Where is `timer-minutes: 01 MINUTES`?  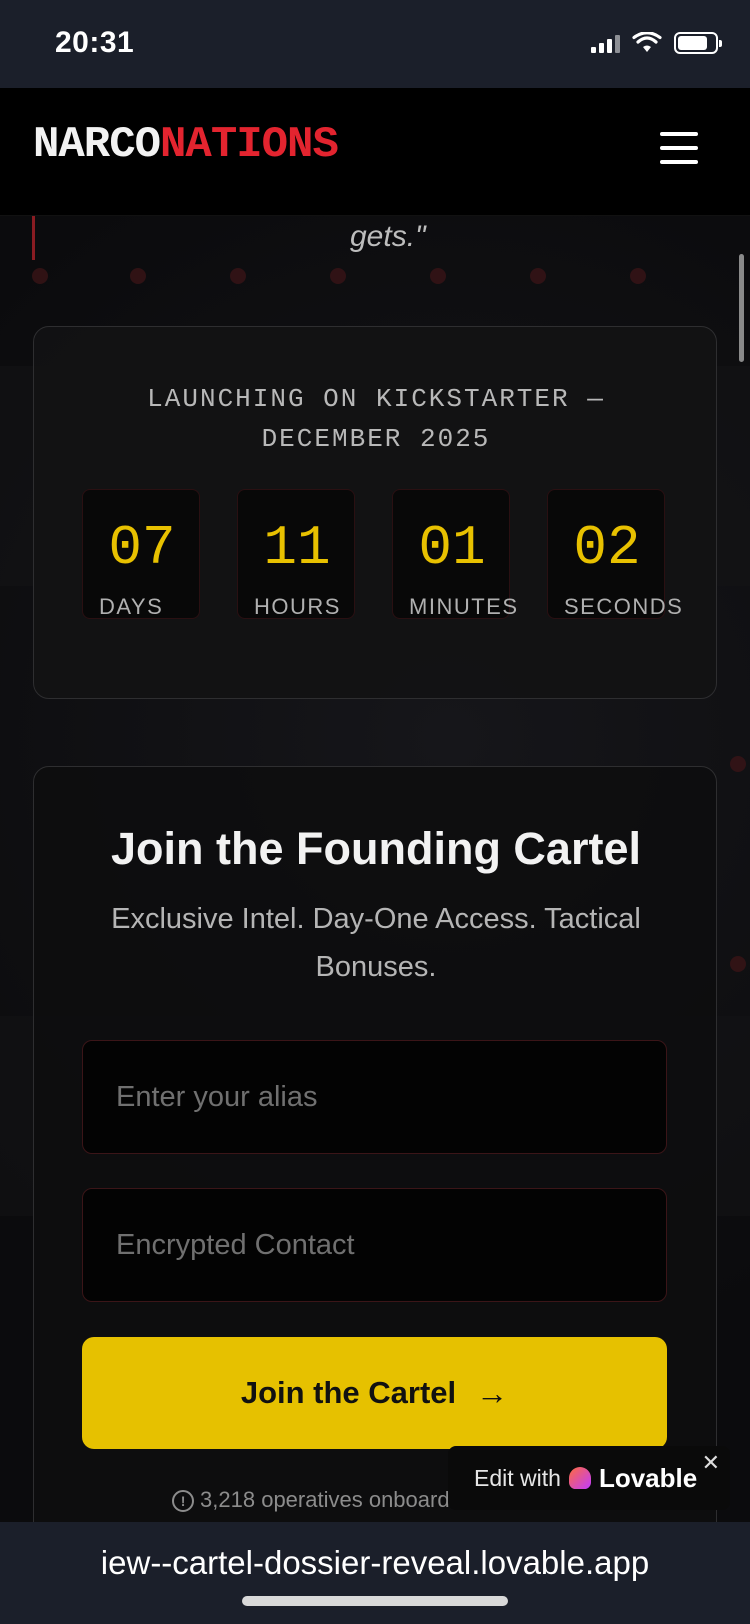 timer-minutes: 01 MINUTES is located at coordinates (454, 554).